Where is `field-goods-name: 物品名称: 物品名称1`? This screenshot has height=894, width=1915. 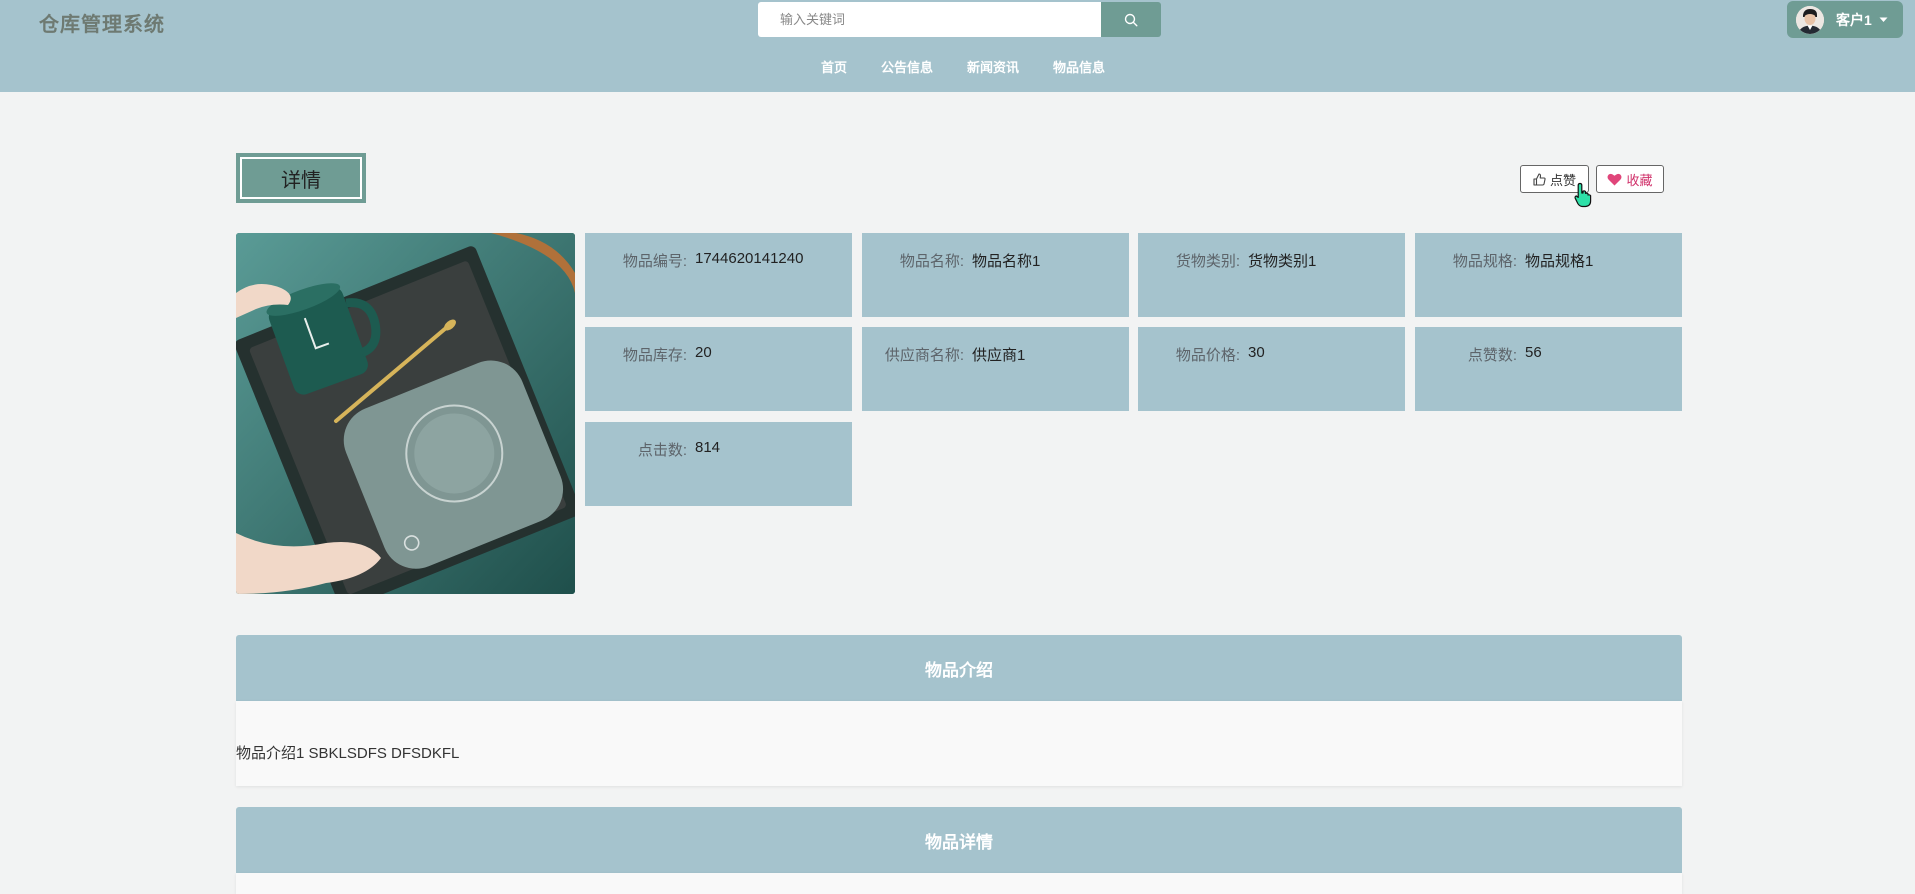
field-goods-name: 物品名称: 物品名称1 is located at coordinates (995, 275).